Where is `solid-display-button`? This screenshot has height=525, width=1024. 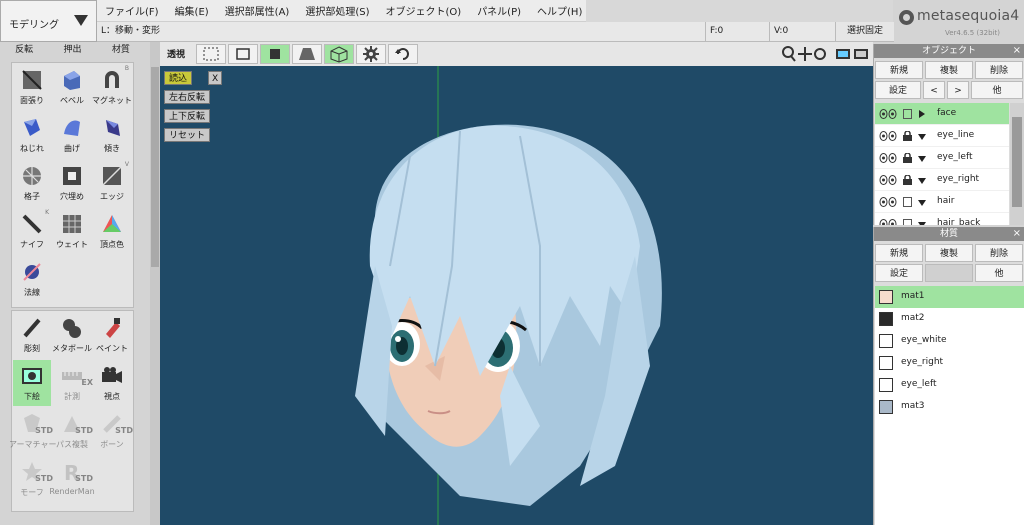 solid-display-button is located at coordinates (275, 54).